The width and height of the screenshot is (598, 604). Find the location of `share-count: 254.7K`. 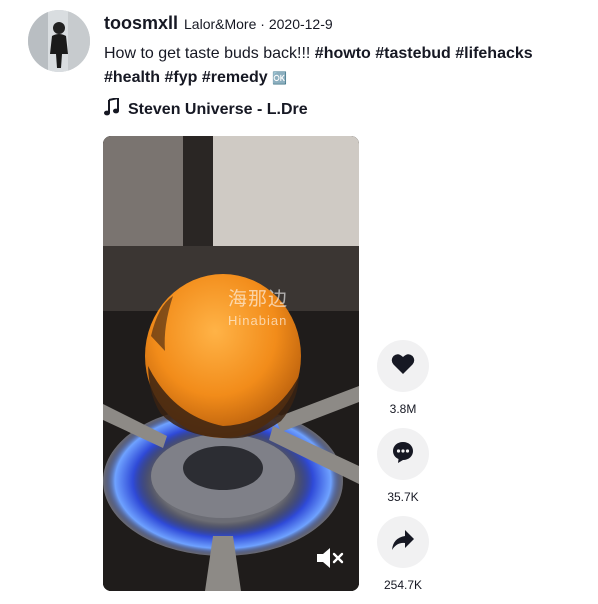

share-count: 254.7K is located at coordinates (403, 585).